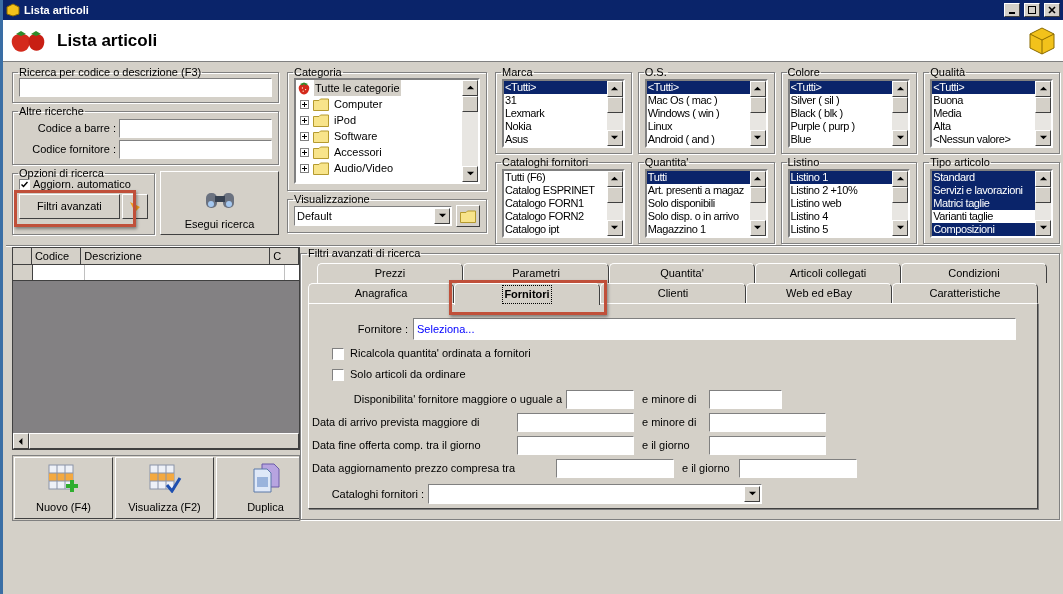 The height and width of the screenshot is (594, 1063). Describe the element at coordinates (145, 87) in the screenshot. I see `search-field` at that location.